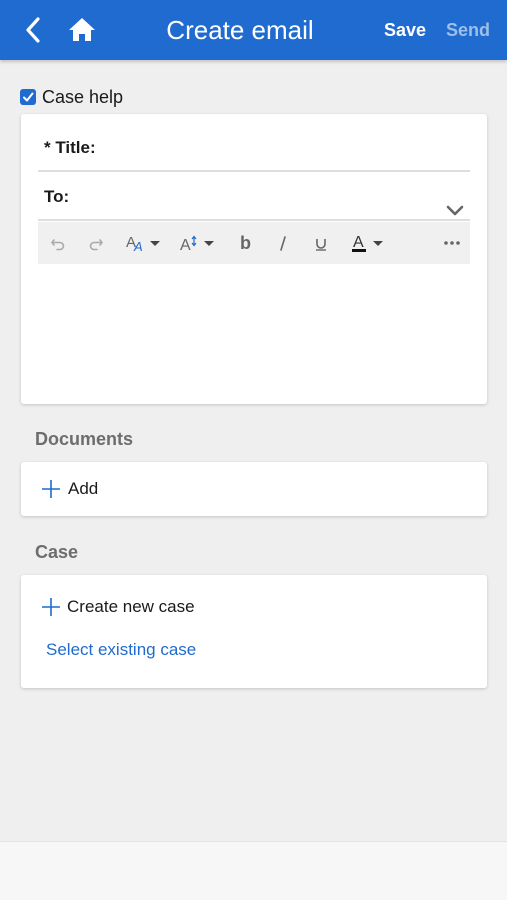 This screenshot has width=507, height=900. What do you see at coordinates (70, 147) in the screenshot?
I see `title-field-label: * Title:` at bounding box center [70, 147].